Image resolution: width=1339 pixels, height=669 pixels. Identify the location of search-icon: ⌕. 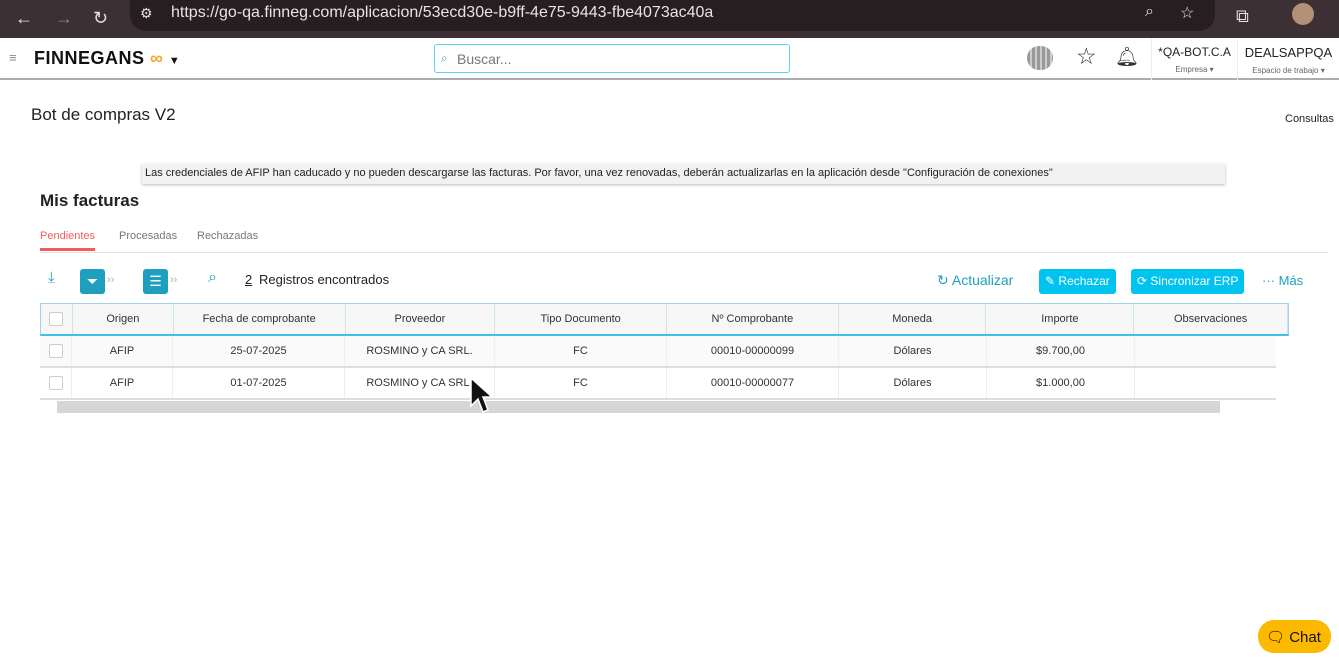
(444, 58).